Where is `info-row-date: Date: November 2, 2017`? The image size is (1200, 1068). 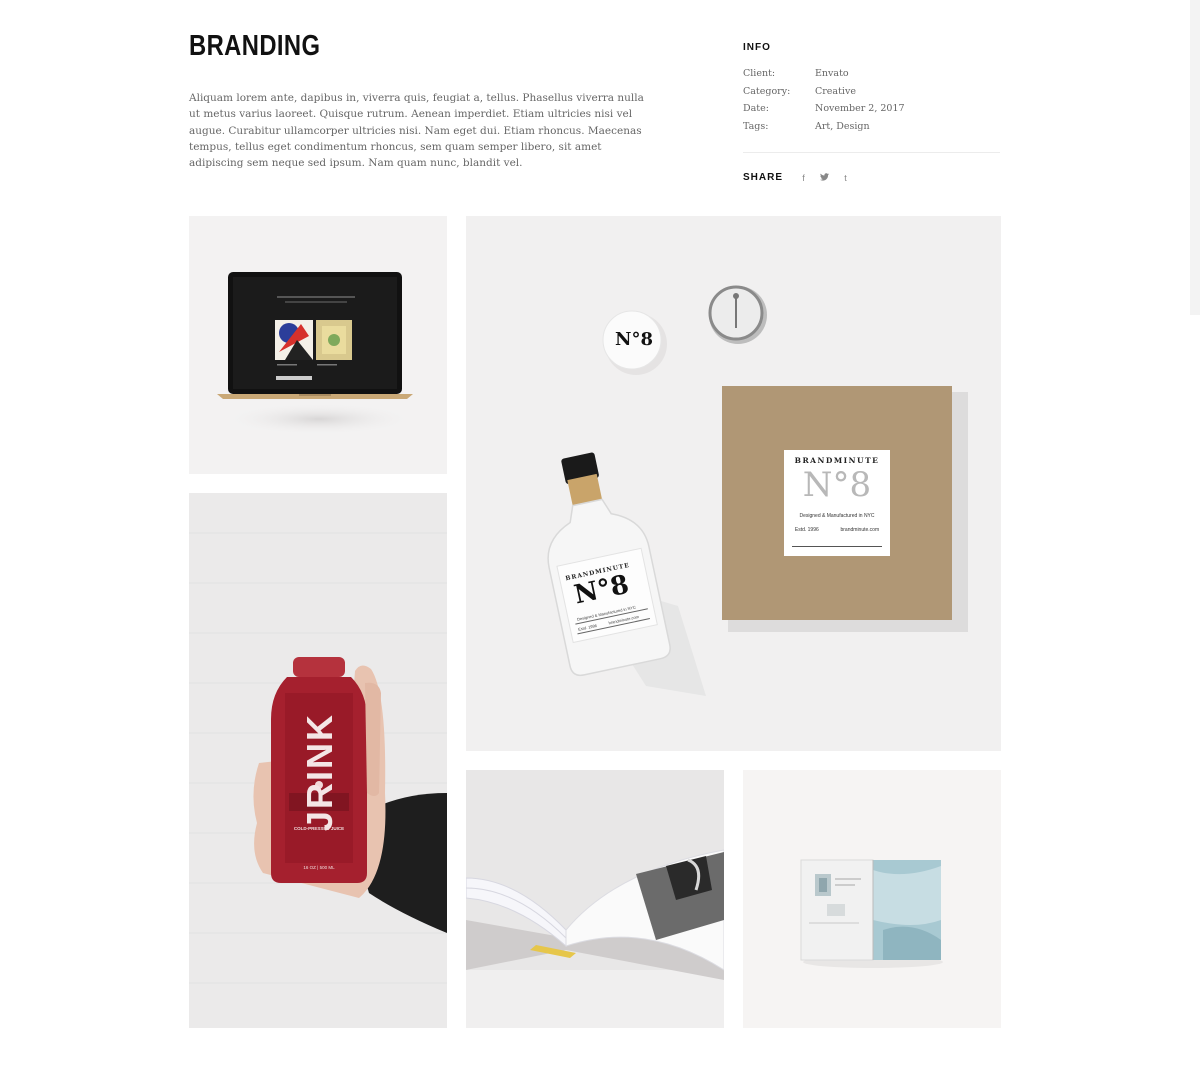 info-row-date: Date: November 2, 2017 is located at coordinates (871, 109).